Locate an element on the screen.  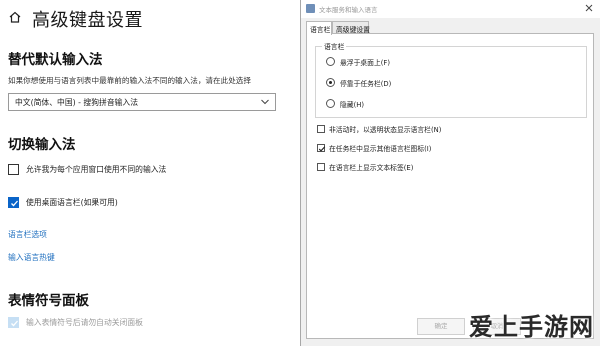
ok-button: 确定 is located at coordinates (441, 326).